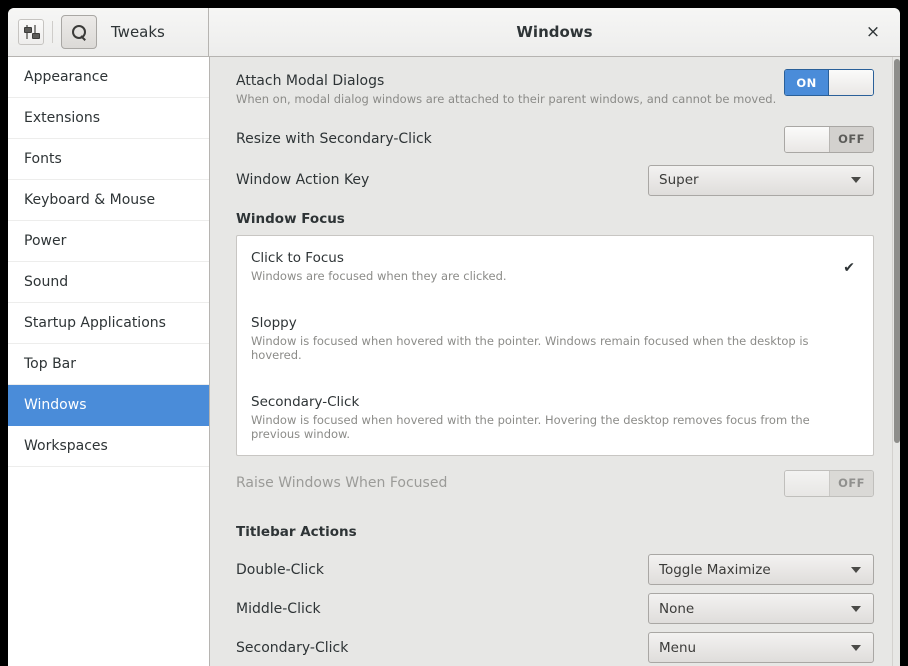 The height and width of the screenshot is (666, 908). What do you see at coordinates (90, 200) in the screenshot?
I see `sidebar-item-label: Keyboard & Mouse` at bounding box center [90, 200].